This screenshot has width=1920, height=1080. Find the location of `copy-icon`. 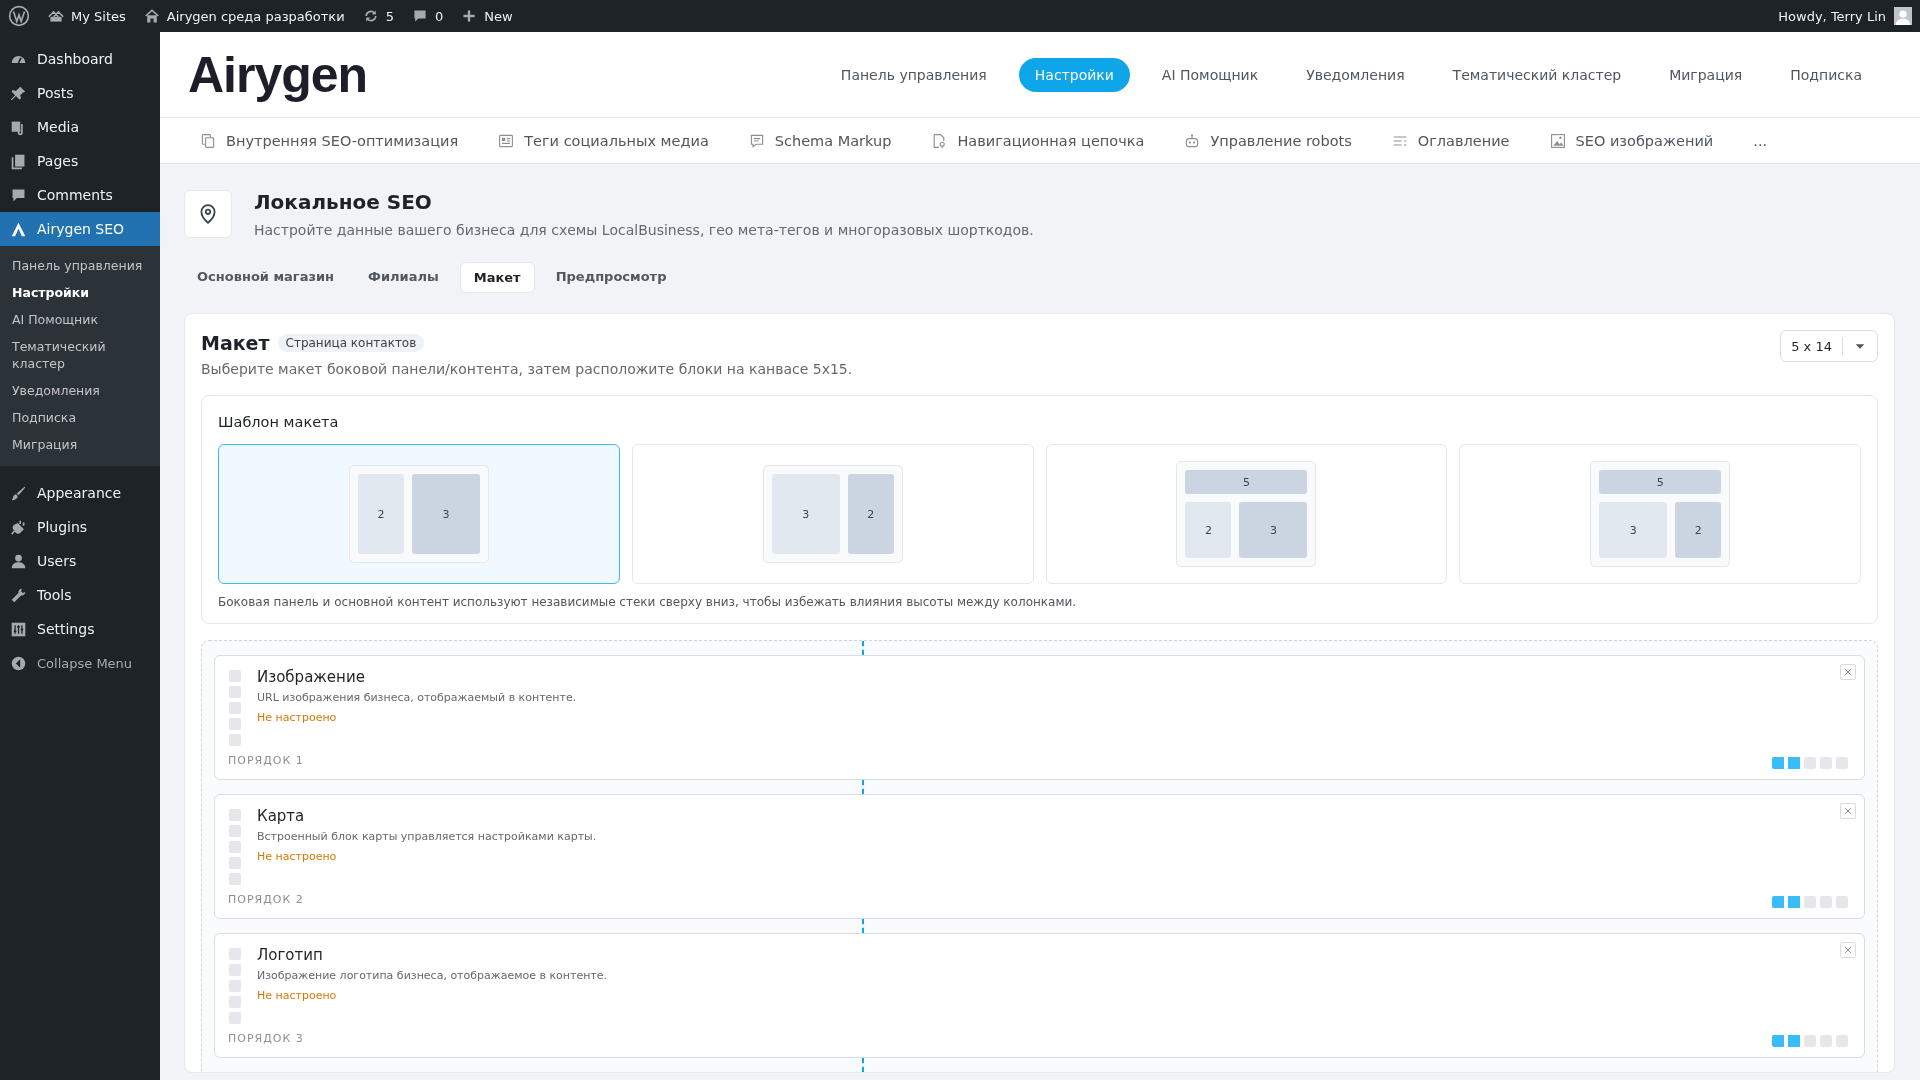

copy-icon is located at coordinates (208, 140).